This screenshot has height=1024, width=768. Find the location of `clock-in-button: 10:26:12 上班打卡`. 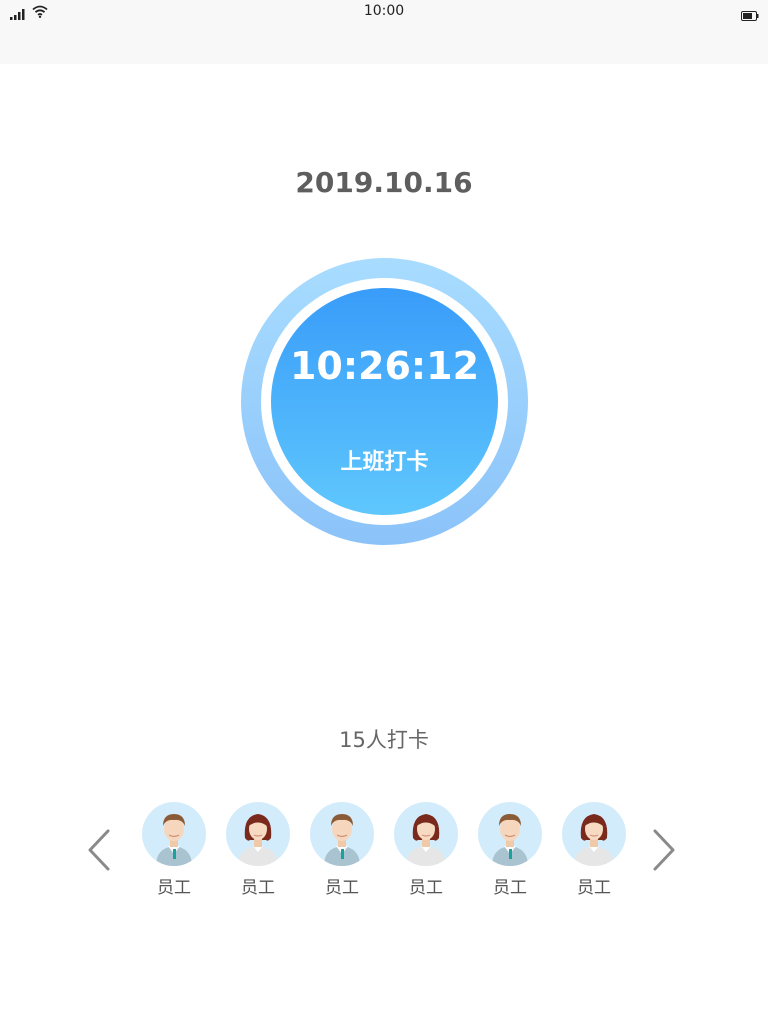

clock-in-button: 10:26:12 上班打卡 is located at coordinates (384, 401).